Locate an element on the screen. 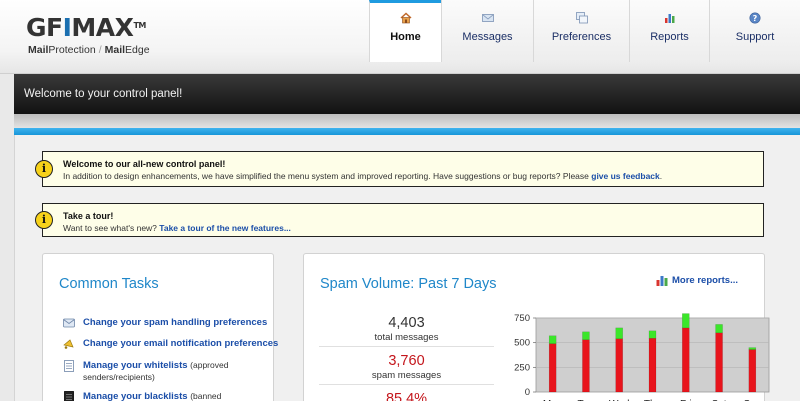  task-label: Manage your whitelists (approved is located at coordinates (155, 365).